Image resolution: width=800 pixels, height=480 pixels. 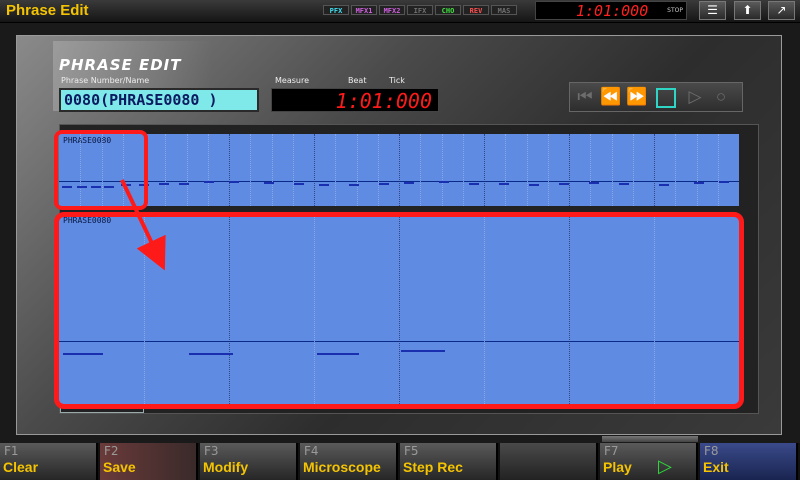 I want to click on measure-label: Measure, so click(x=292, y=80).